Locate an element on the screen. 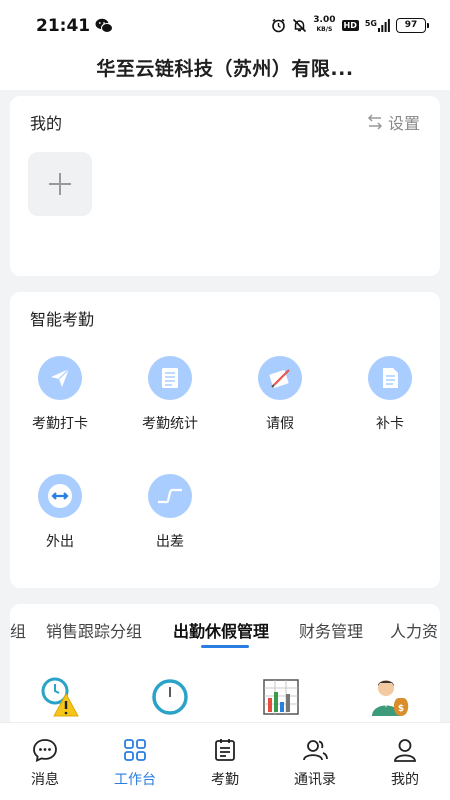  add-shortcut-button is located at coordinates (60, 184).